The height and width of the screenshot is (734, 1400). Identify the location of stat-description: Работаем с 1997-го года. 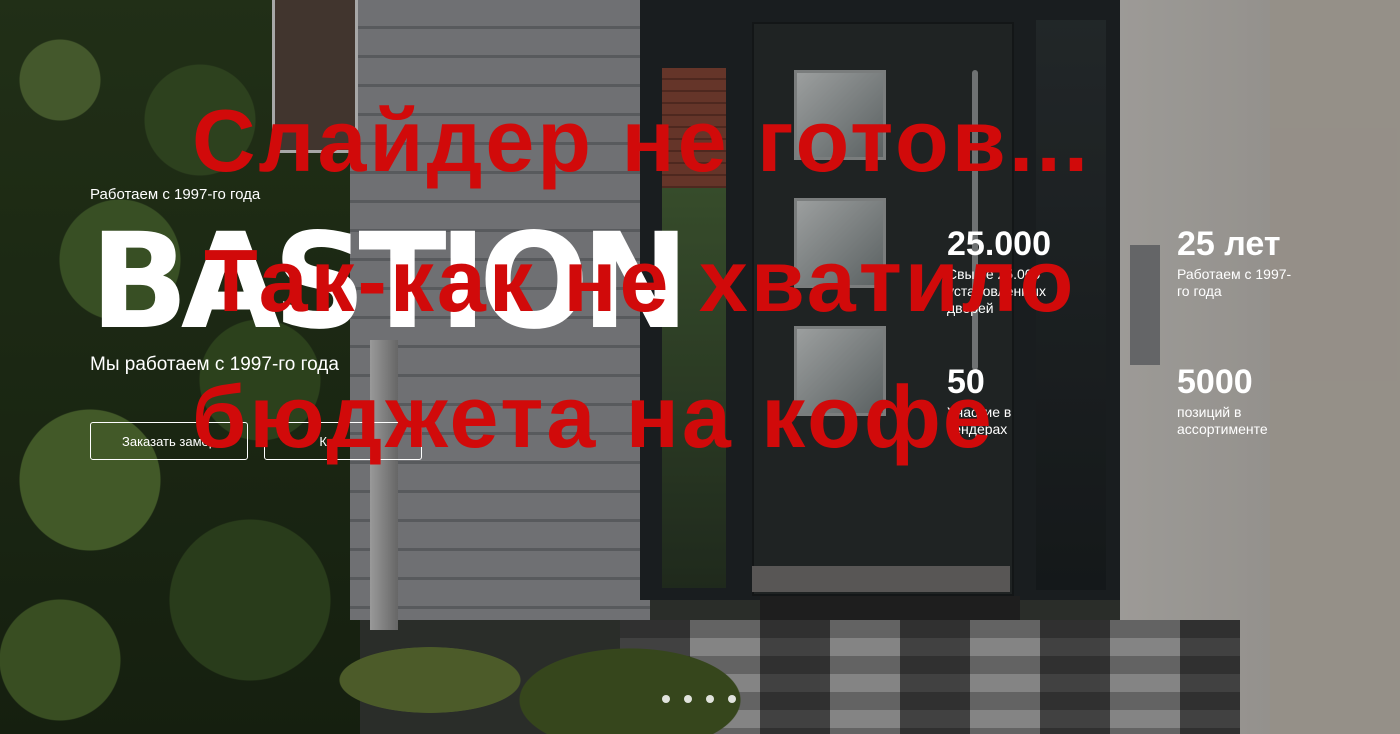
(1234, 282).